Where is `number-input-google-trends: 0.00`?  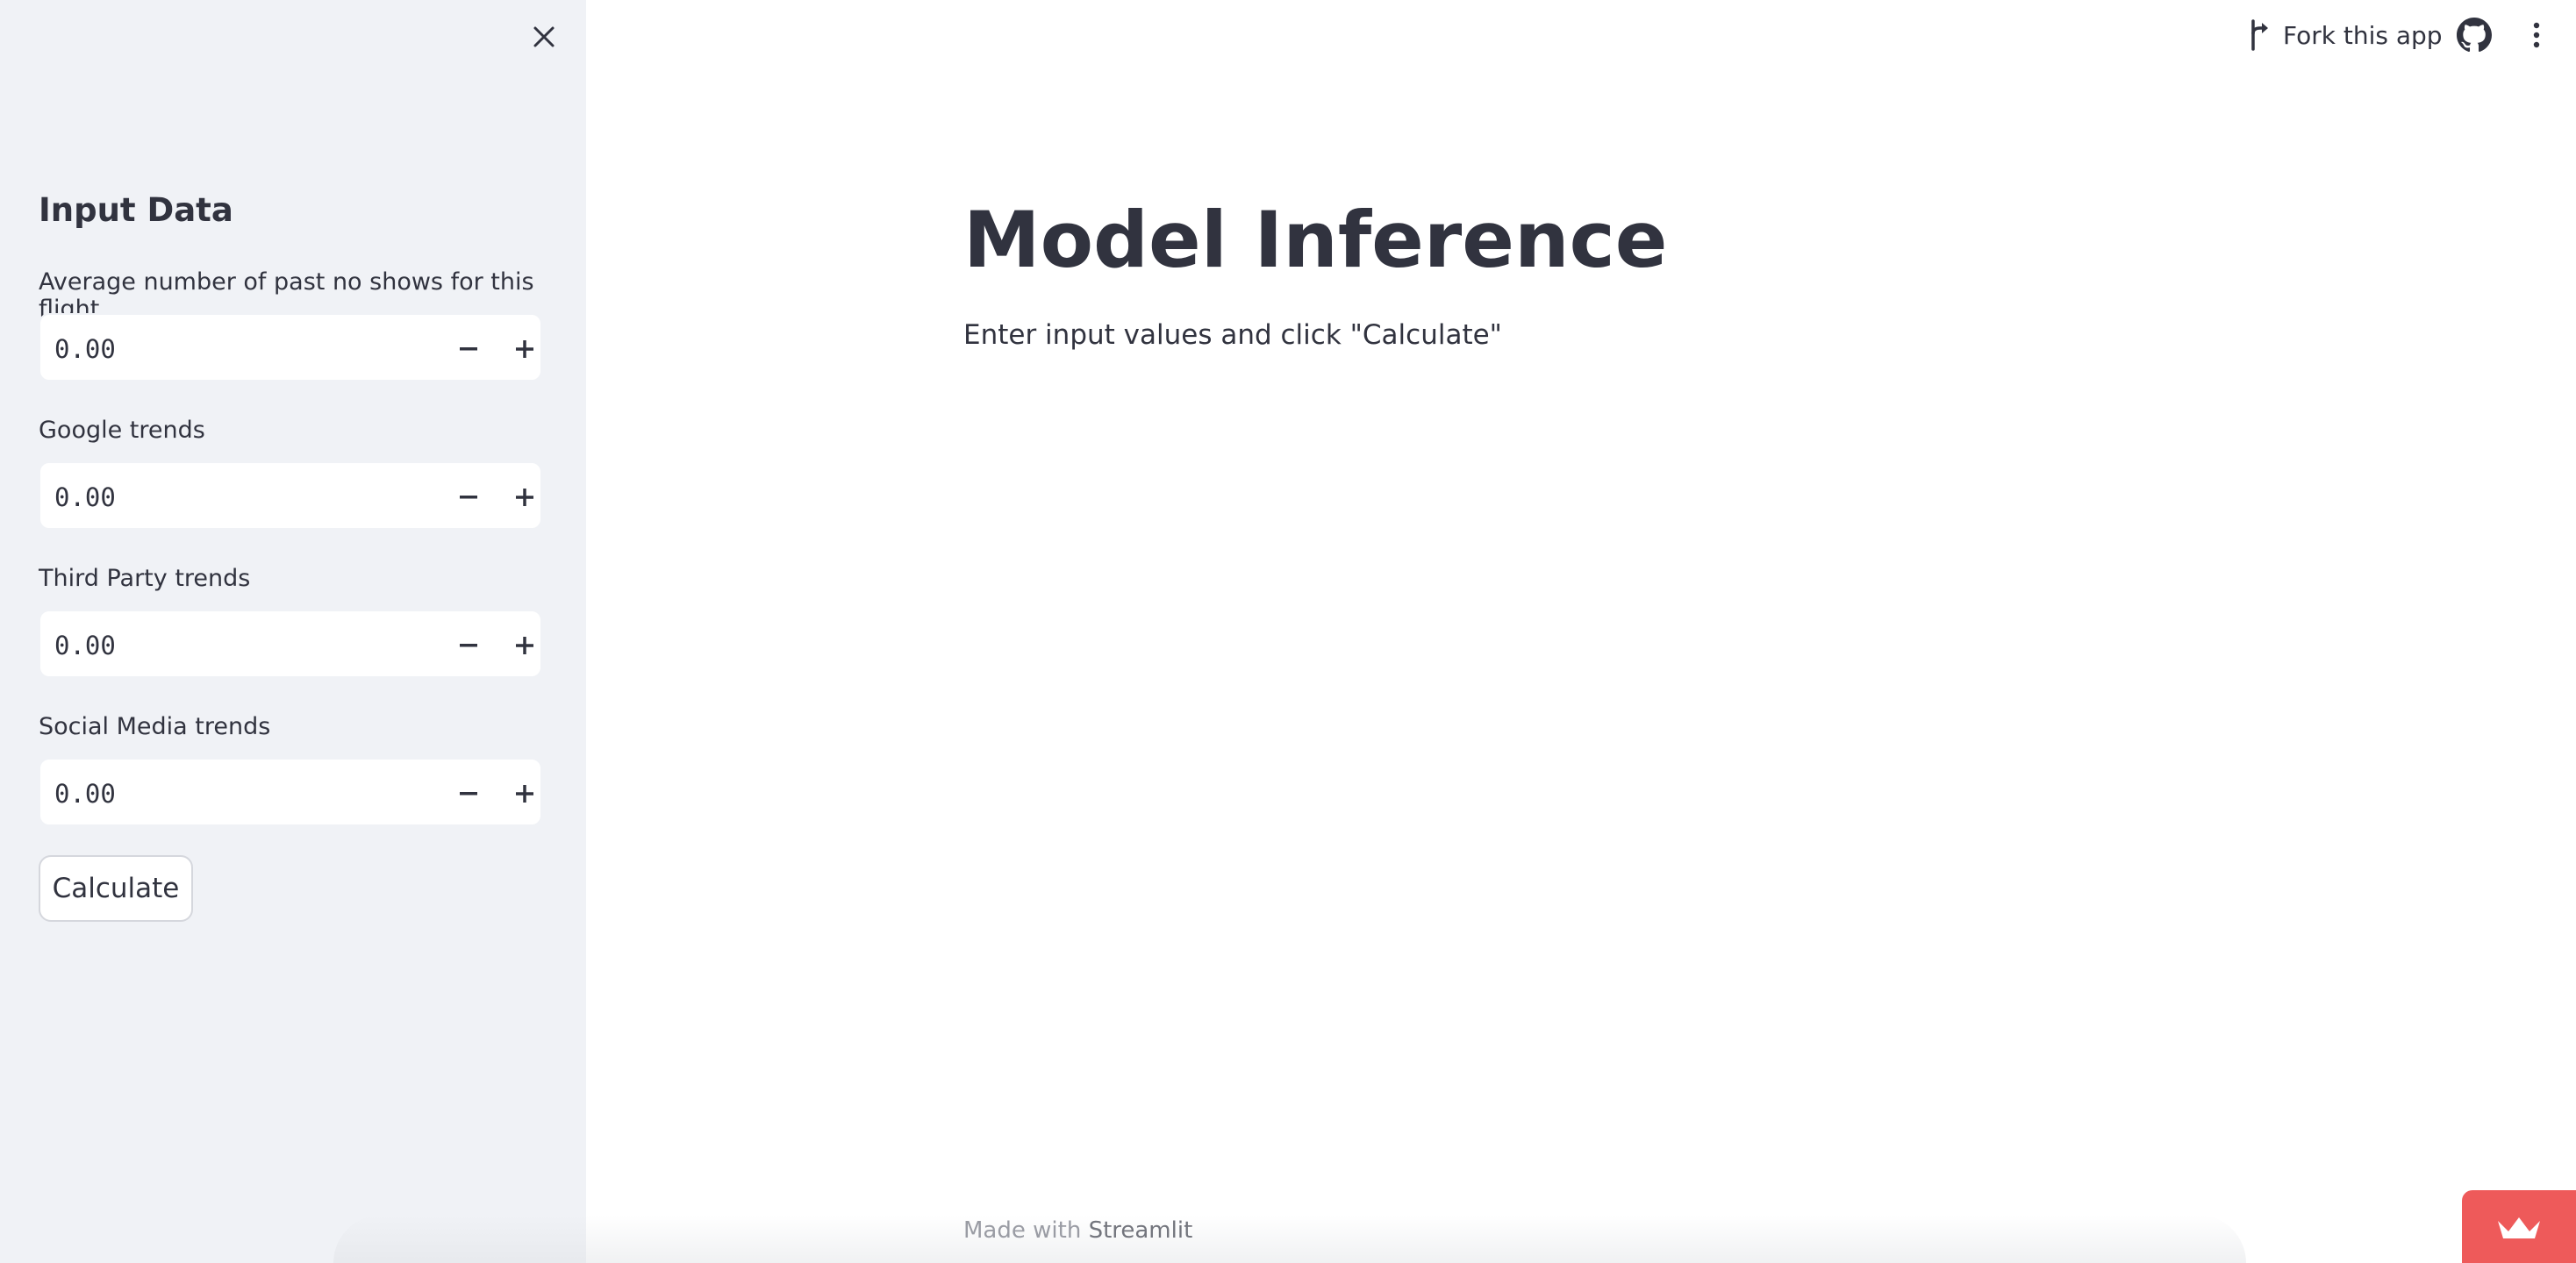
number-input-google-trends: 0.00 is located at coordinates (290, 495).